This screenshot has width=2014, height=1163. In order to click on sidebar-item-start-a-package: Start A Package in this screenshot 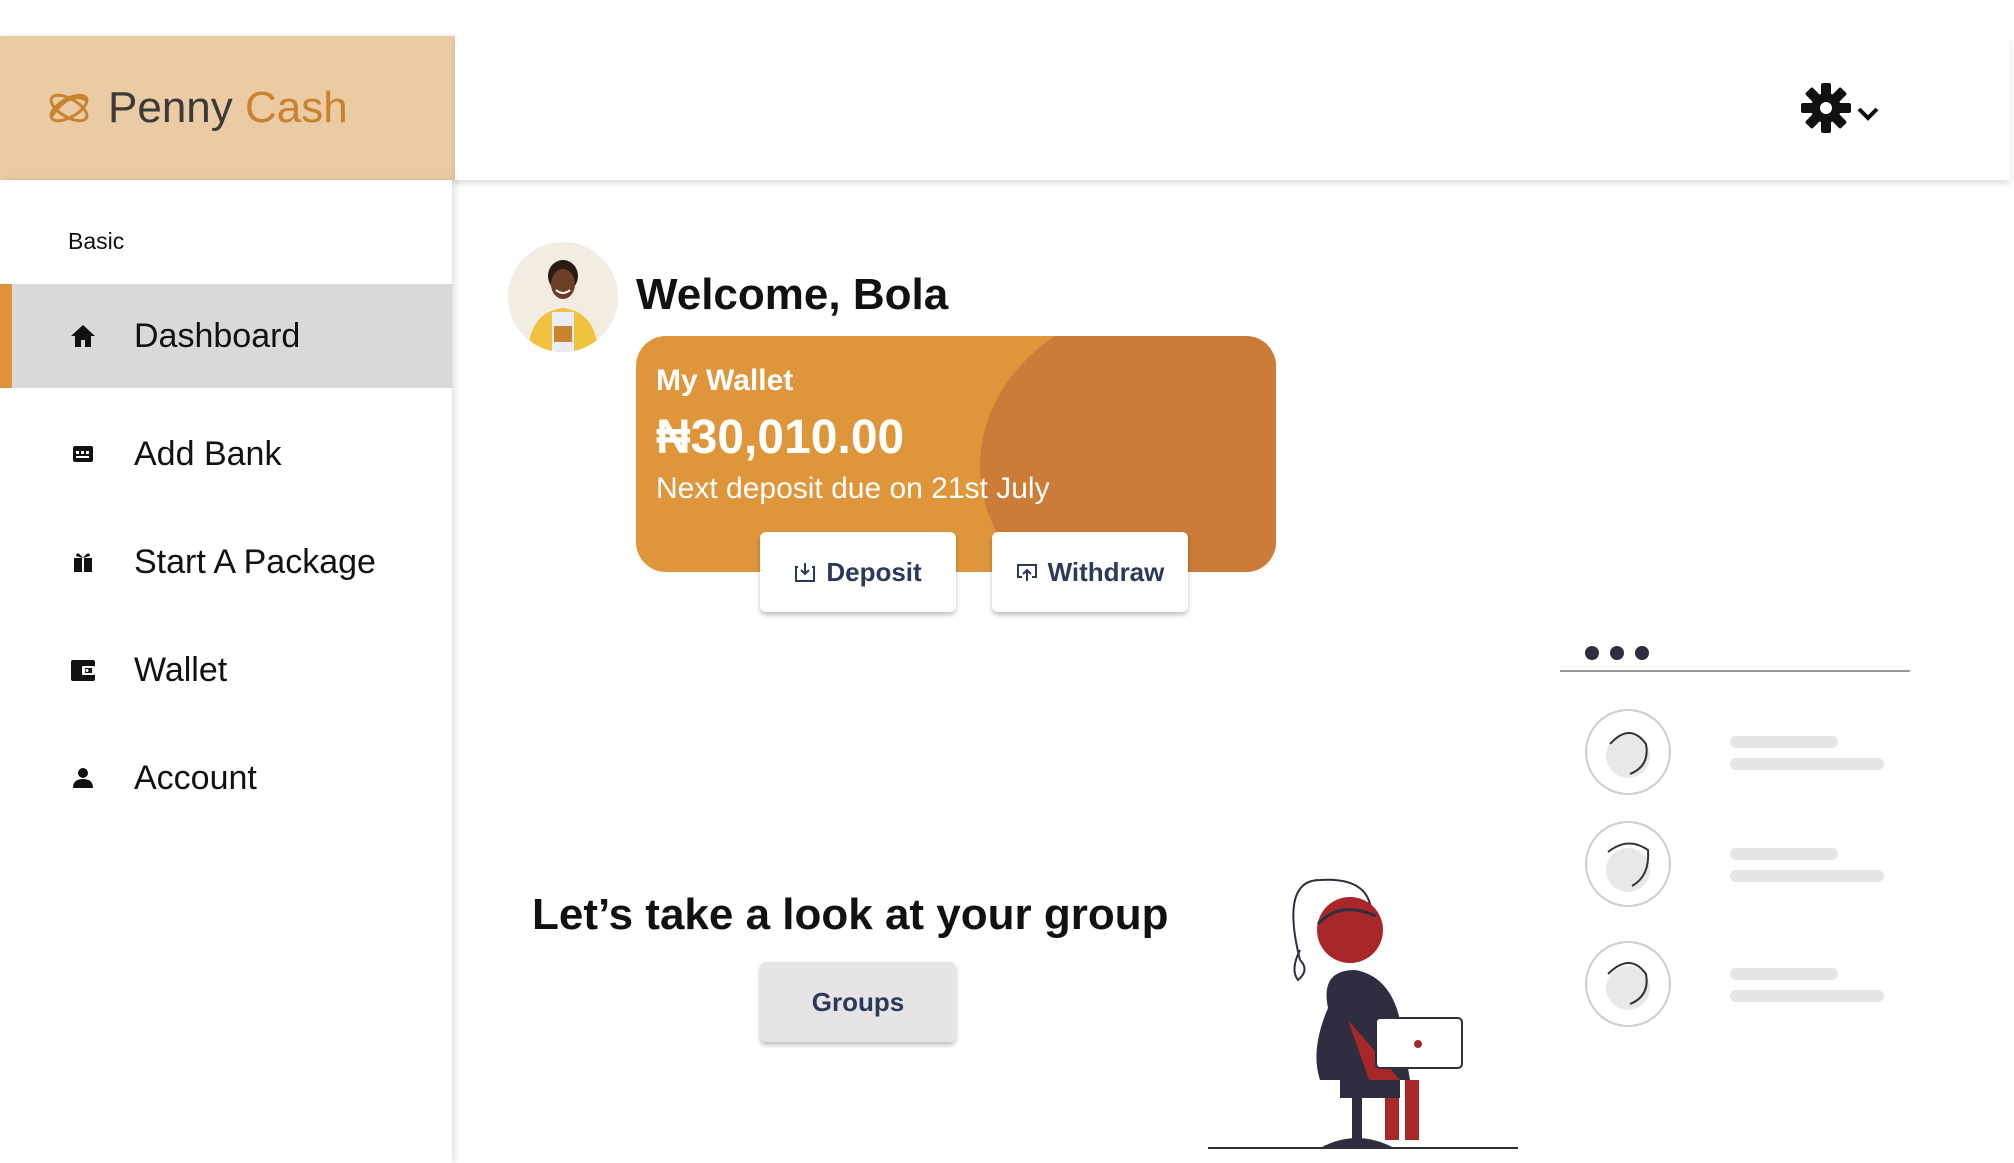, I will do `click(226, 562)`.